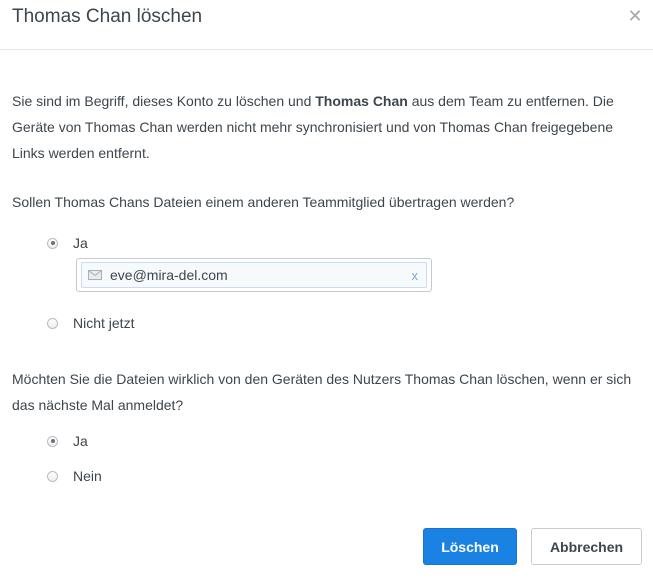 This screenshot has height=585, width=653. I want to click on recipient-input: eve@mira-del.com x, so click(254, 275).